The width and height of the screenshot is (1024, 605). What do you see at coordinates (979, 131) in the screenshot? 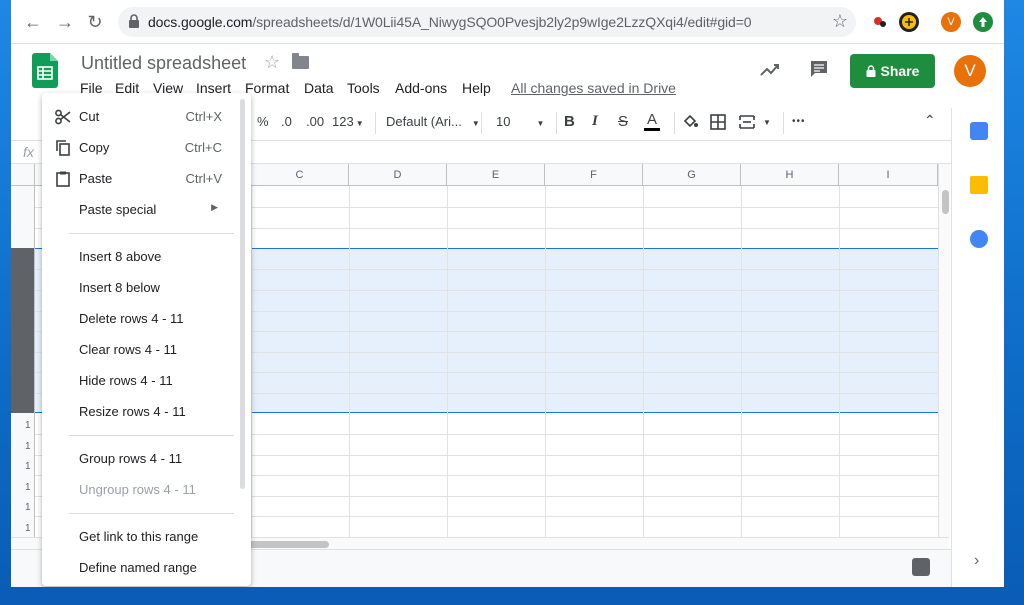
I see `calendar-icon` at bounding box center [979, 131].